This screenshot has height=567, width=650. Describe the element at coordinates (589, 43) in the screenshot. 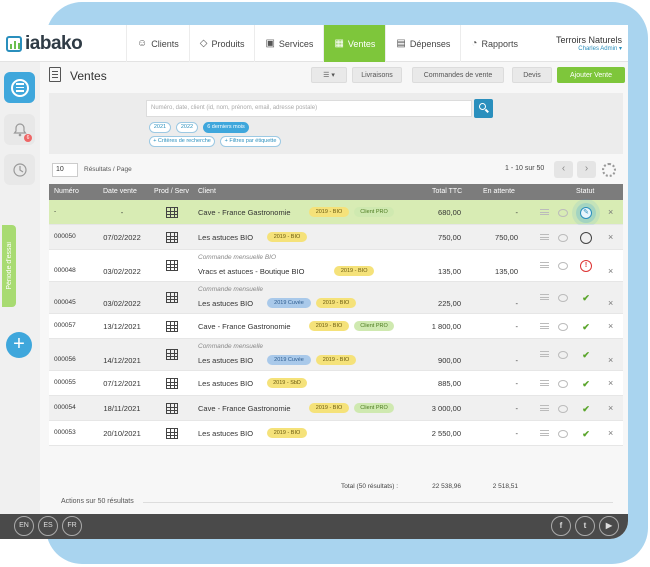

I see `account-menu: Terroirs Naturels Charles Admin ▾` at that location.